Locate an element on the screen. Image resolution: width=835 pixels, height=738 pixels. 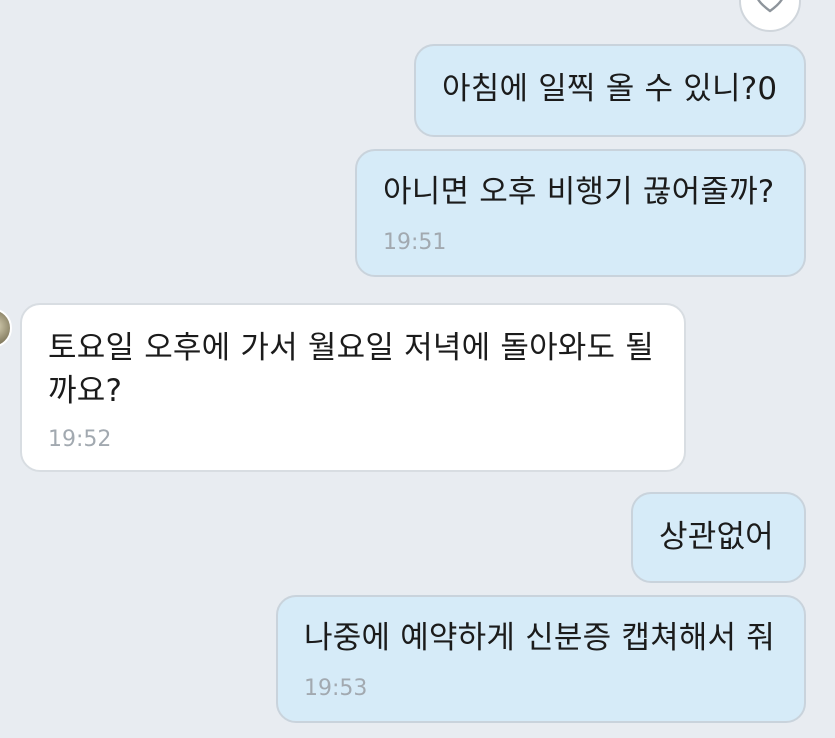
message-bubble-outgoing: 상관없어 is located at coordinates (718, 537).